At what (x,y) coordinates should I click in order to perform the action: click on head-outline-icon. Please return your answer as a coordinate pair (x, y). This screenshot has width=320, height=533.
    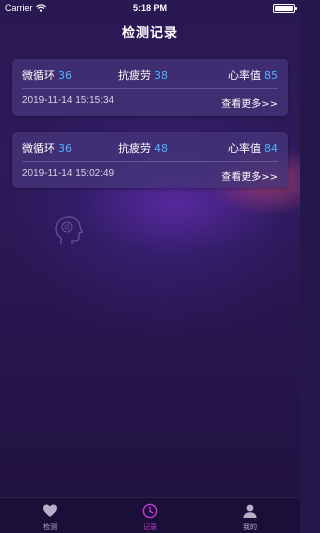
    Looking at the image, I should click on (69, 230).